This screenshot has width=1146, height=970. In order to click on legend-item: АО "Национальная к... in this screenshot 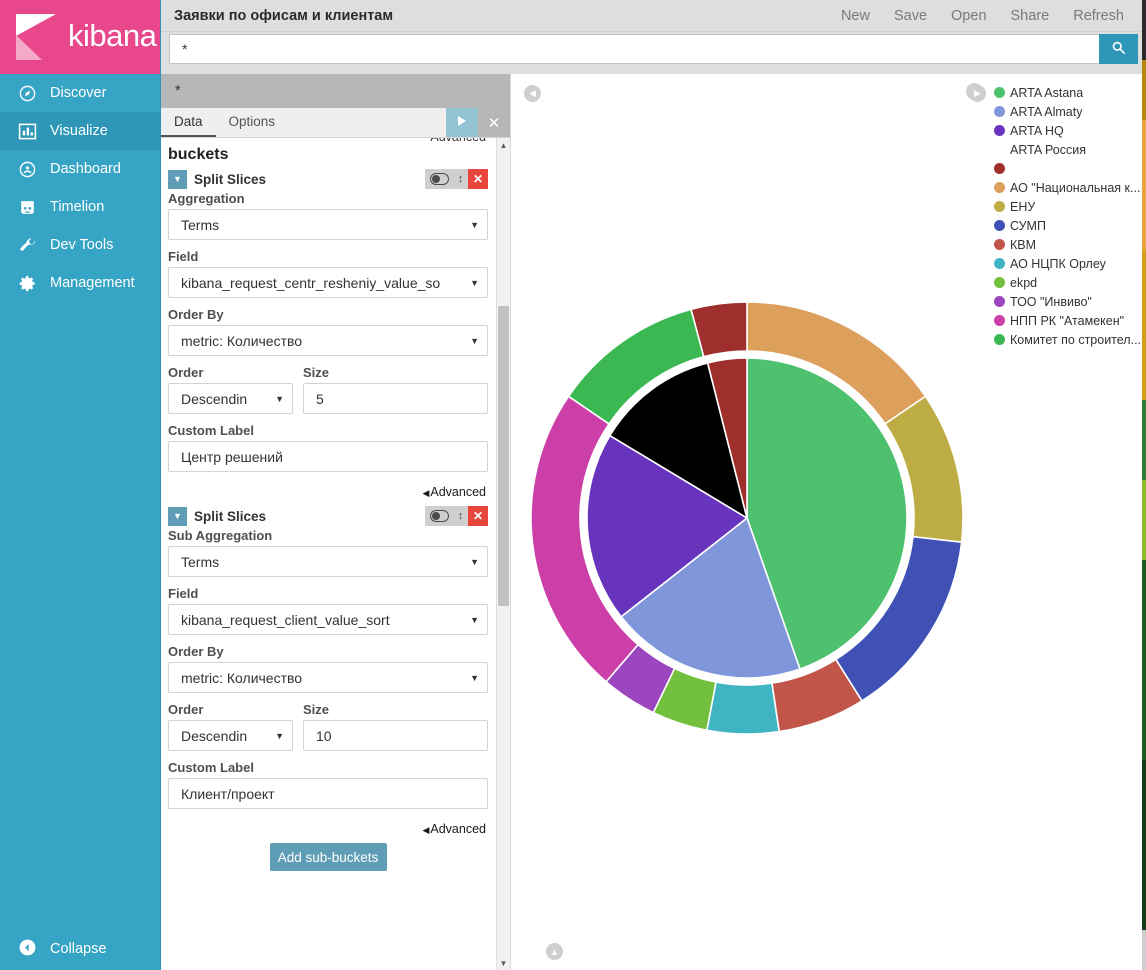, I will do `click(1069, 187)`.